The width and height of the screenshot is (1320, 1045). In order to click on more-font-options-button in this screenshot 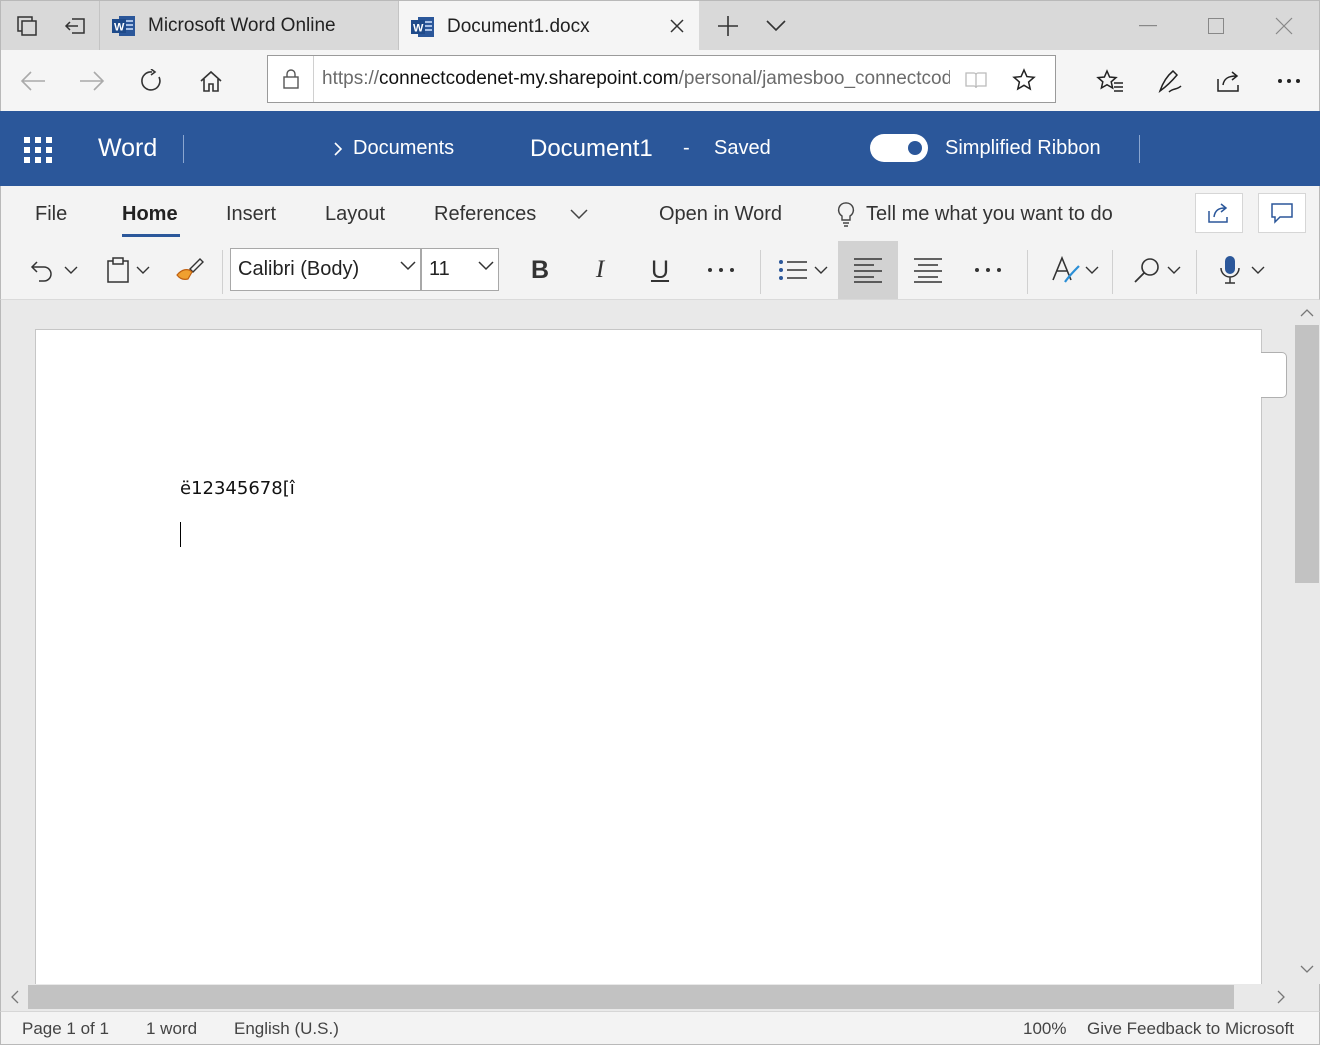, I will do `click(721, 270)`.